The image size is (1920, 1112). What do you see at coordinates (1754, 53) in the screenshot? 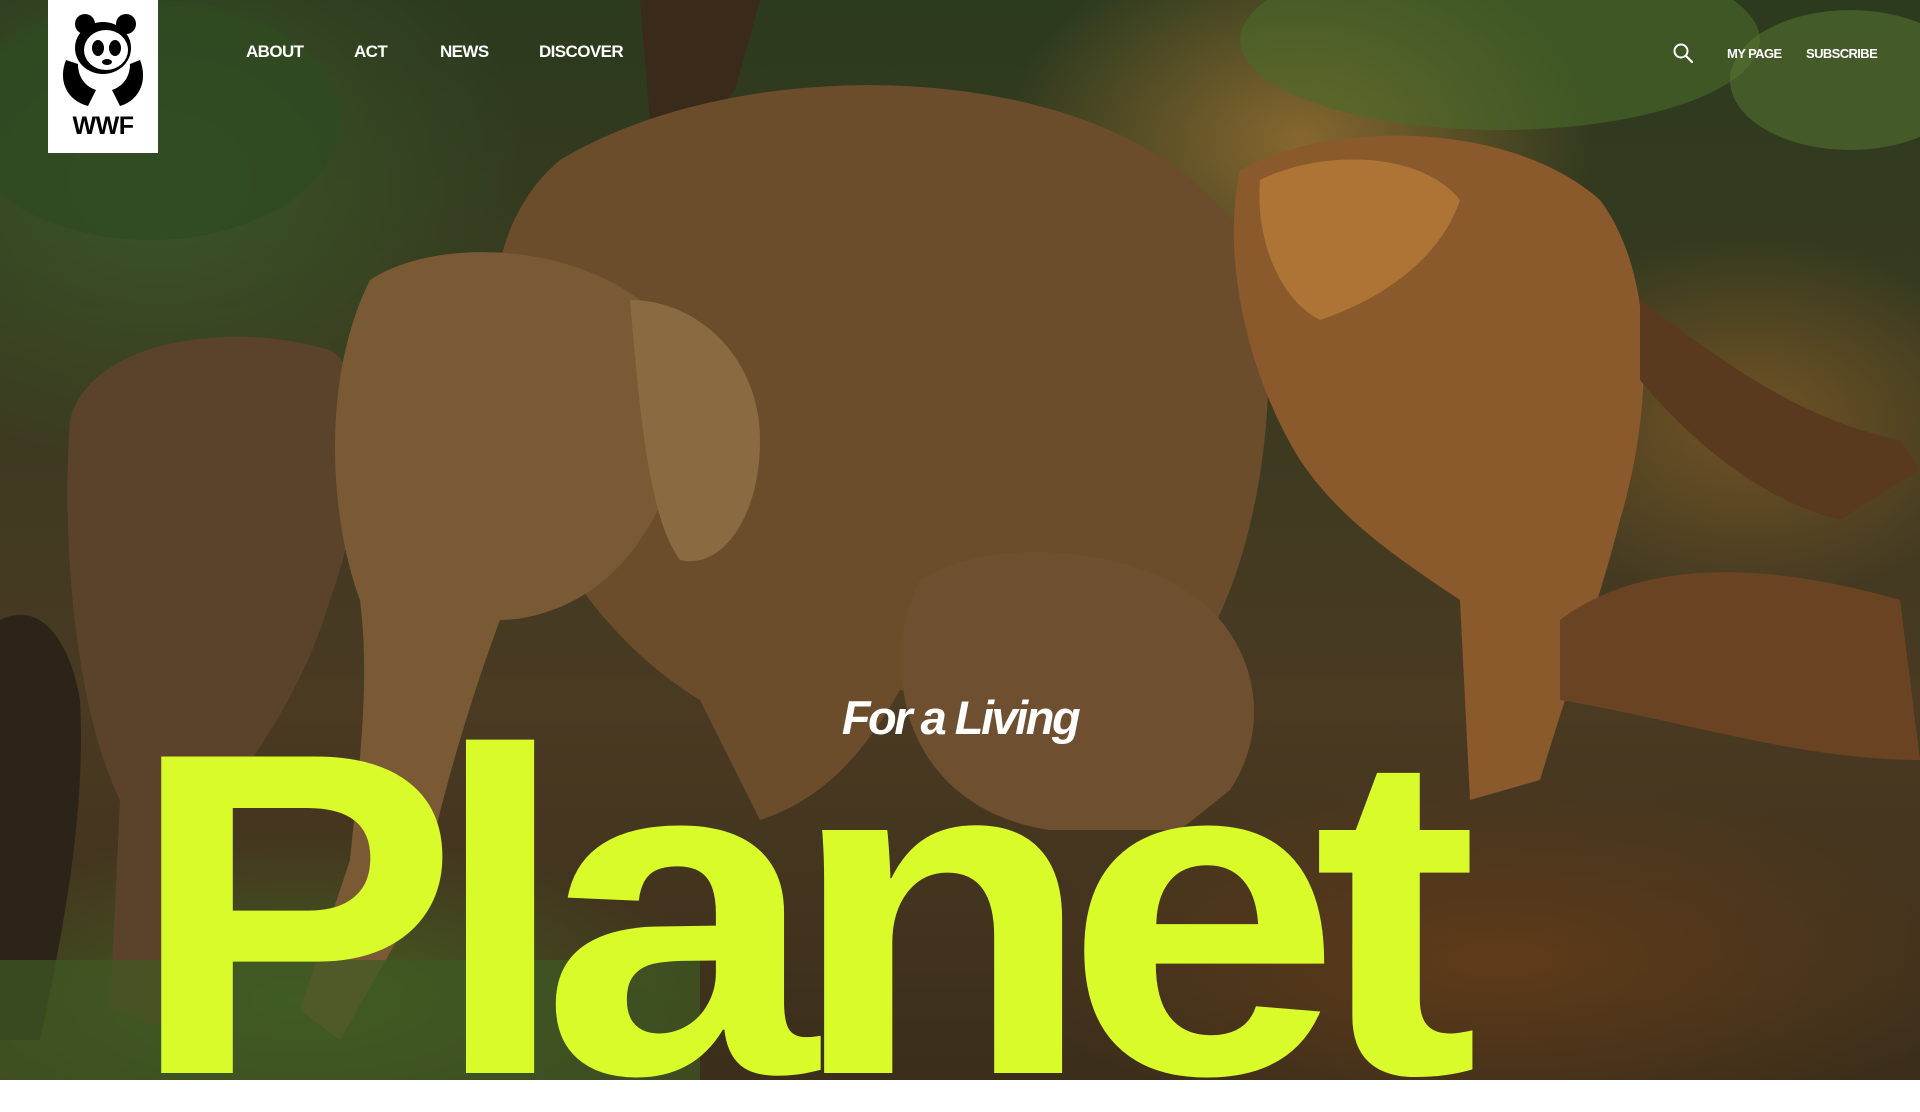
I see `my-page-link: MY PAGE` at bounding box center [1754, 53].